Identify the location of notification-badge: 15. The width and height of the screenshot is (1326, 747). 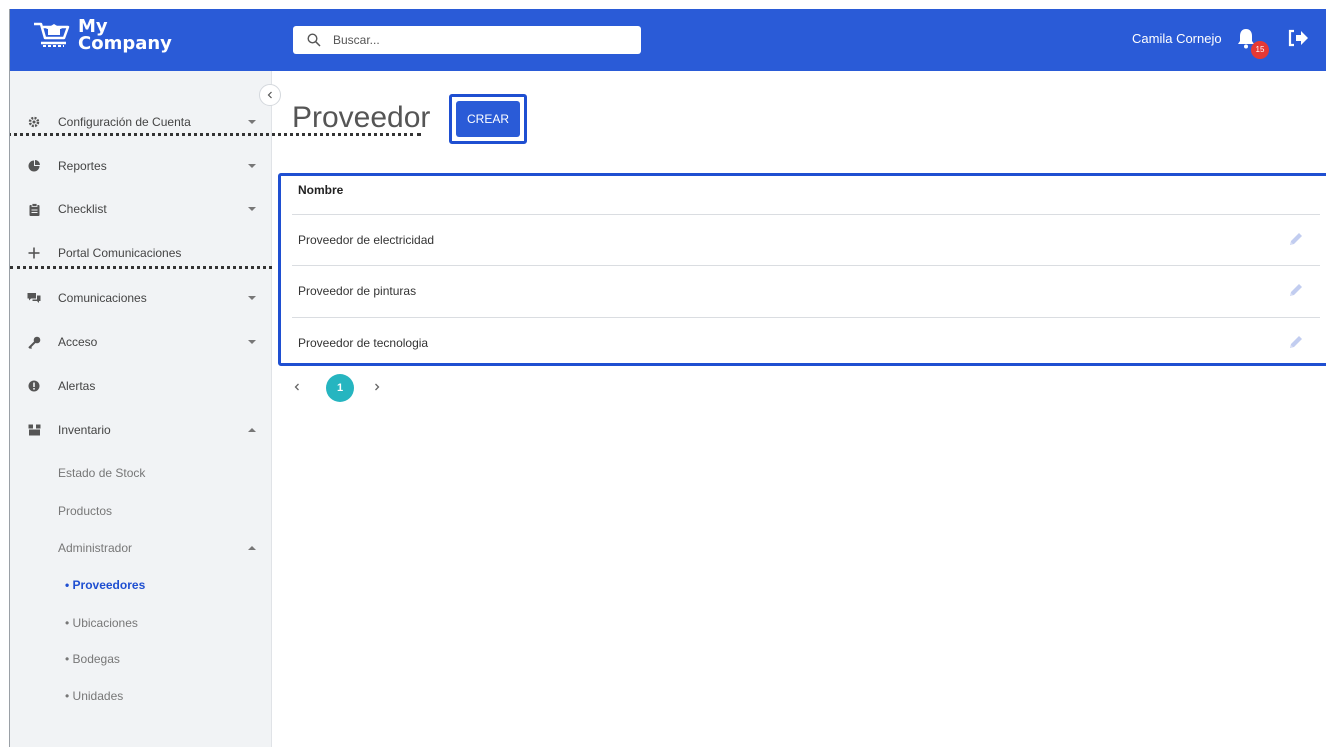
(1260, 50).